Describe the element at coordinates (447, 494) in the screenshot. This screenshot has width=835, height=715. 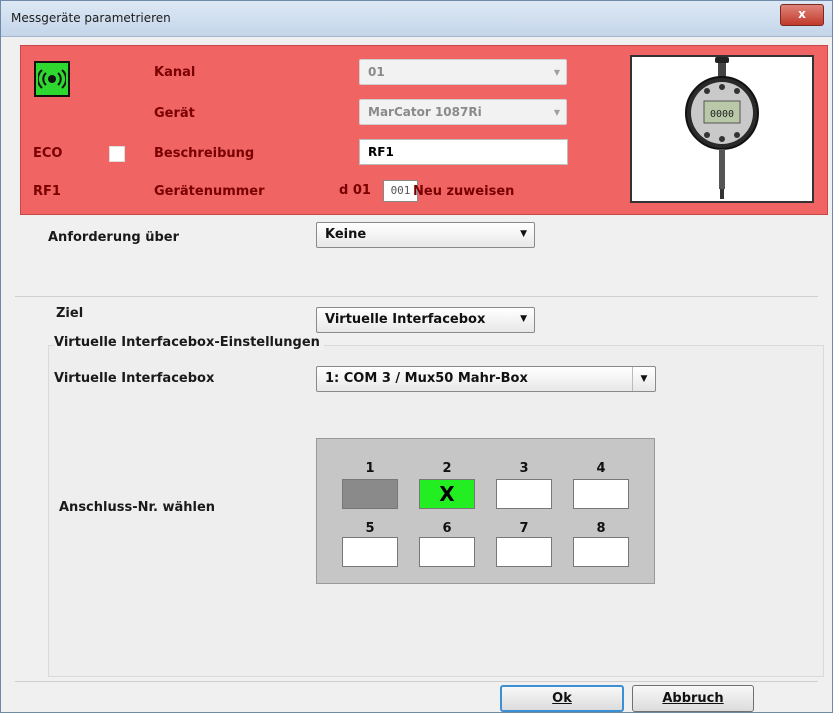
I see `port-2-button: X` at that location.